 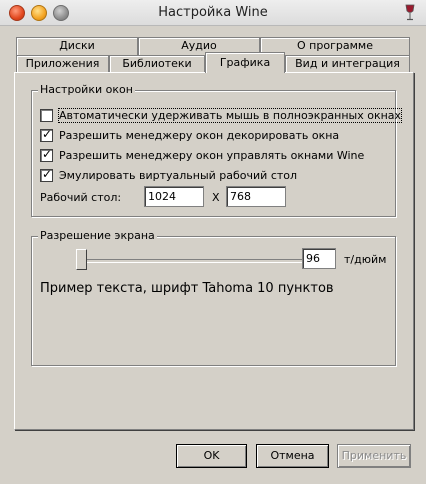 I want to click on ok-button: OK, so click(x=211, y=456).